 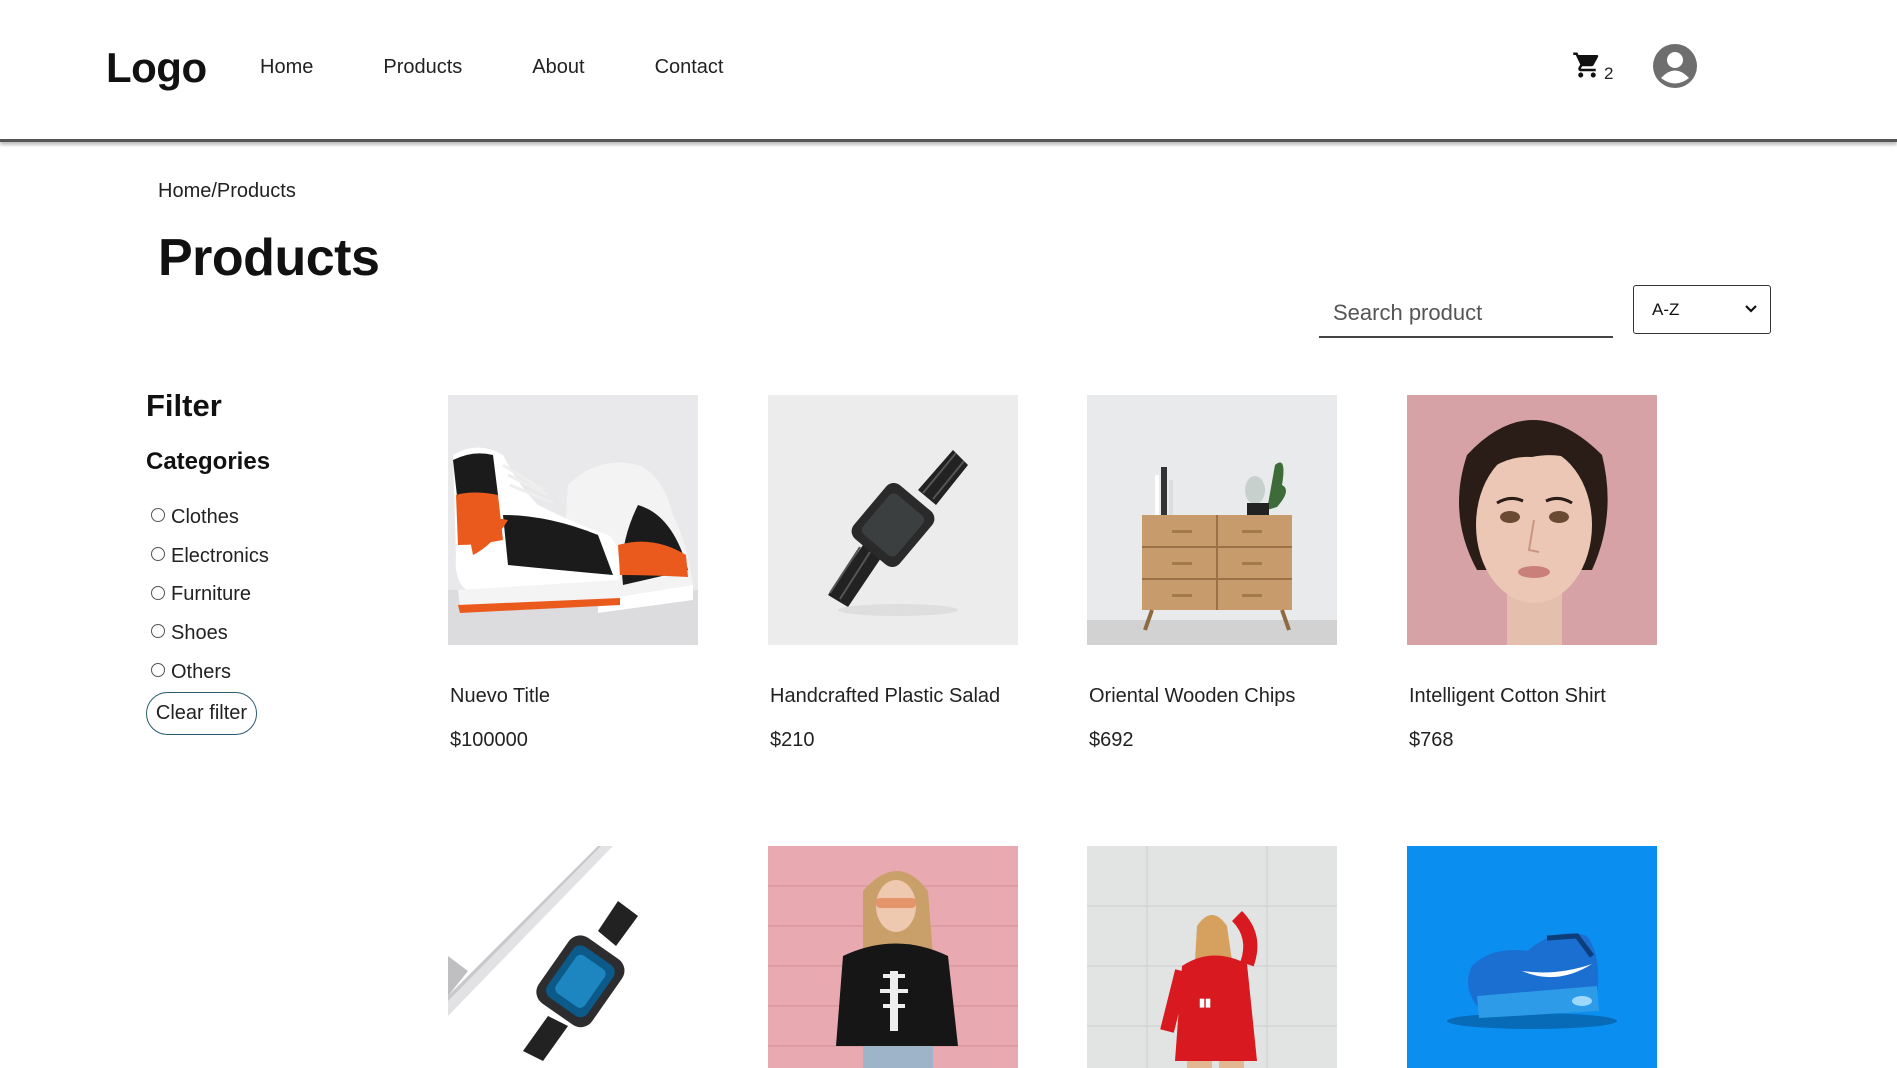 I want to click on site-header: Logo Home Products About Contact 2, so click(x=948, y=71).